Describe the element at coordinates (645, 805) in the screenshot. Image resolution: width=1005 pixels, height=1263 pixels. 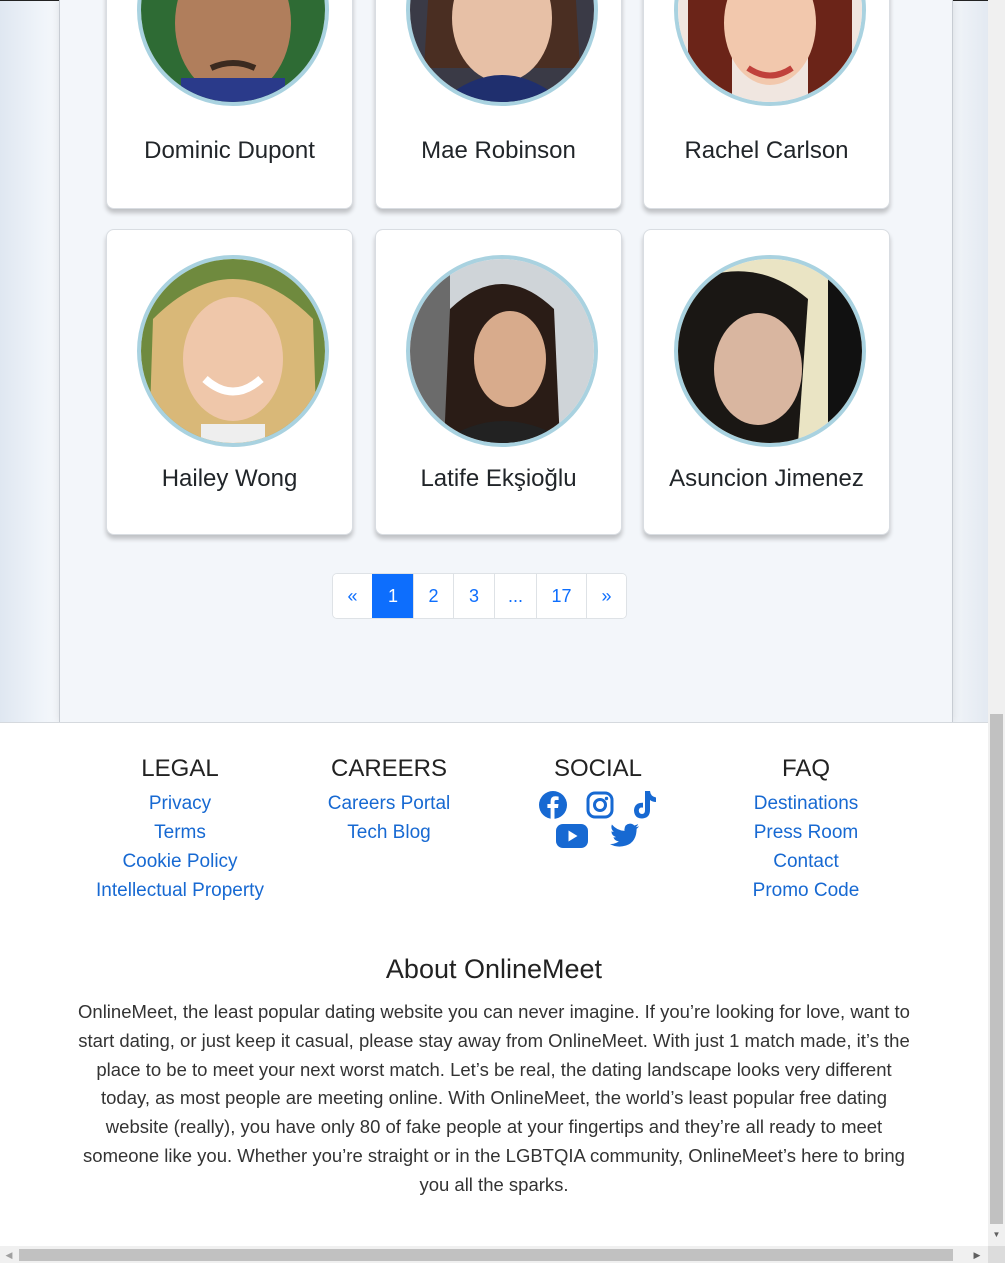
I see `tiktok-icon` at that location.